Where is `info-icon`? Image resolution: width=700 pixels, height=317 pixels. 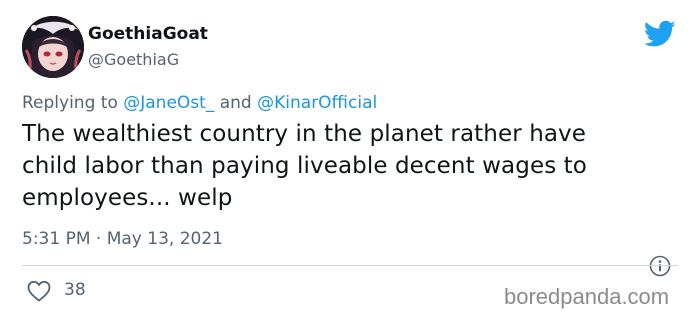
info-icon is located at coordinates (660, 266).